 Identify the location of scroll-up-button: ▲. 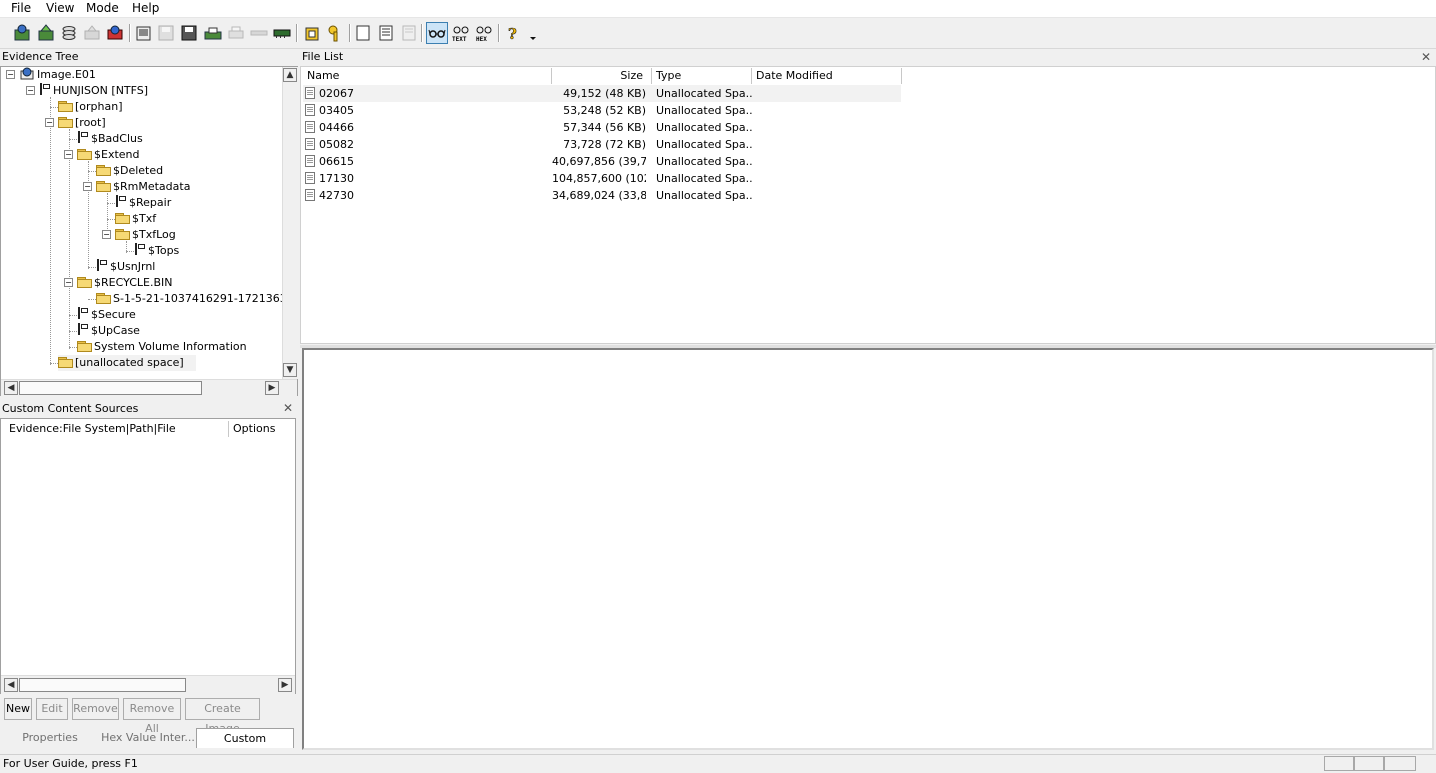
(290, 75).